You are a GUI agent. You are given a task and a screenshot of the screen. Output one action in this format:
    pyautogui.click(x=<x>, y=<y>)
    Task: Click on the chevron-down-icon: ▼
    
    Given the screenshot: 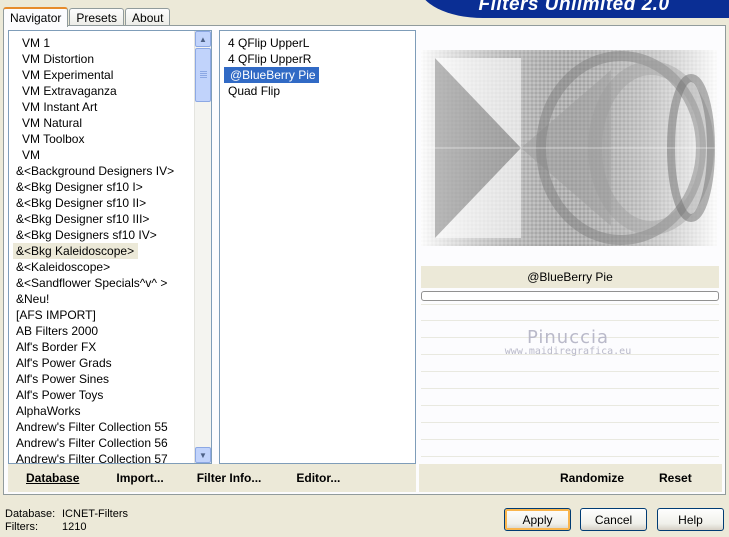 What is the action you would take?
    pyautogui.click(x=203, y=455)
    